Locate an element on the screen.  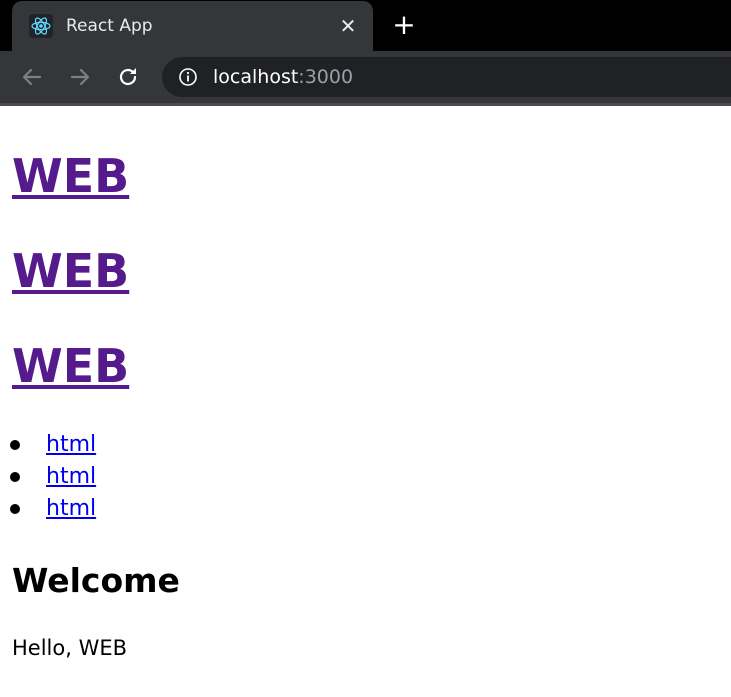
tab-strip: React App ✕ + is located at coordinates (365, 25).